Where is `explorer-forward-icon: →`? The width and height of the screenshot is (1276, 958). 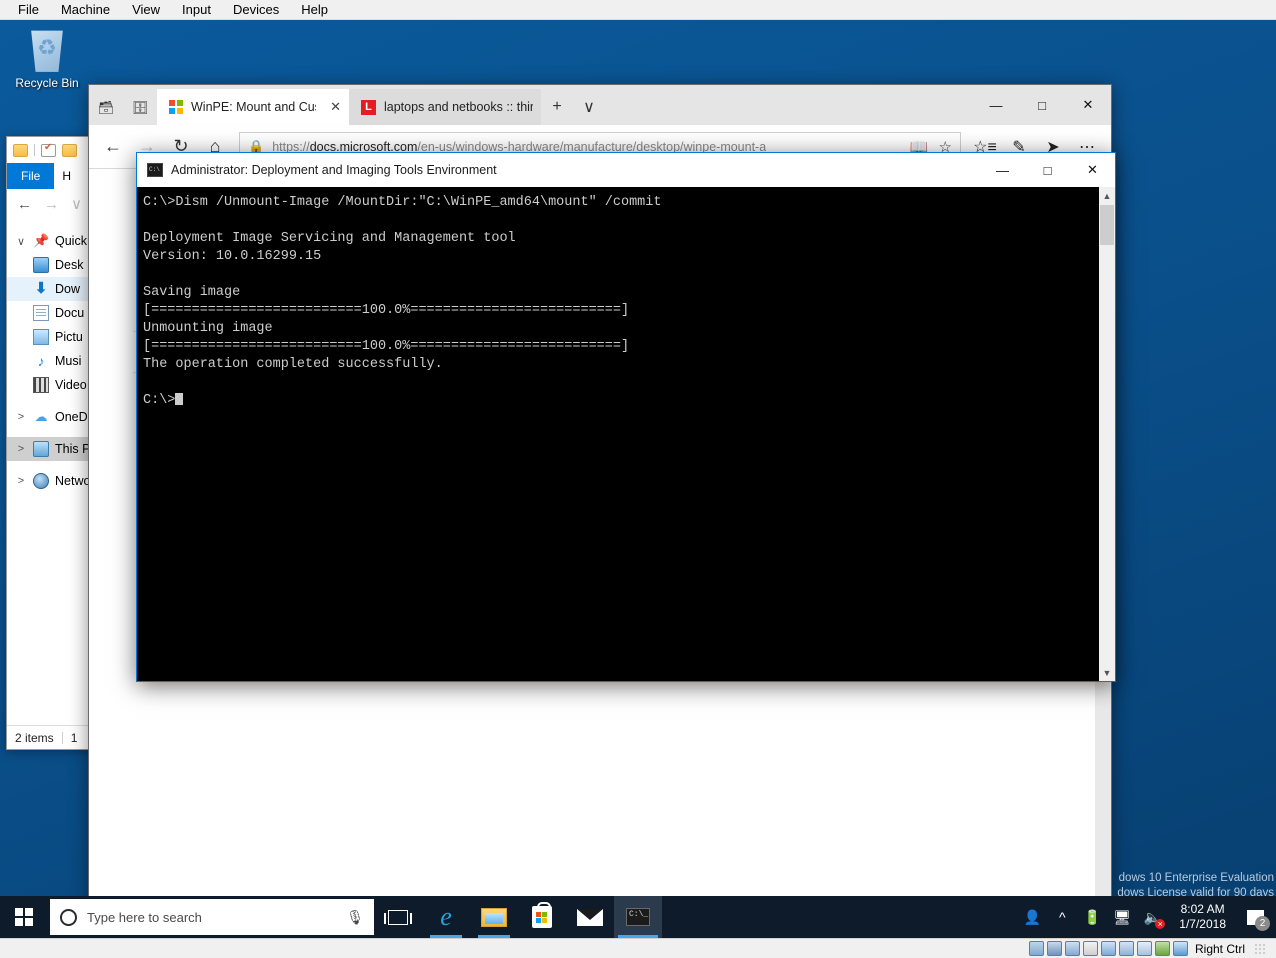
explorer-forward-icon: → is located at coordinates (51, 204).